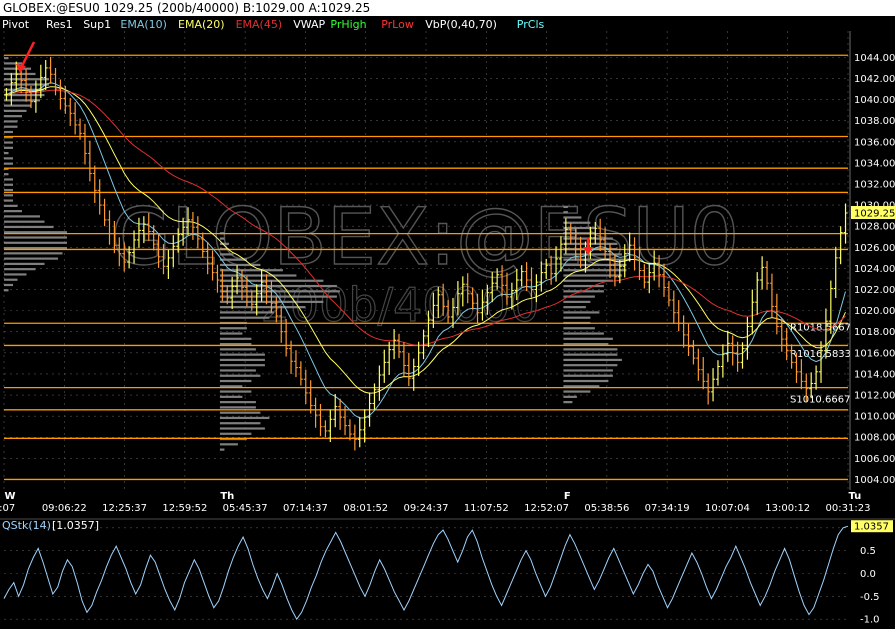  Describe the element at coordinates (727, 508) in the screenshot. I see `time-tick-label: 10:07:04` at that location.